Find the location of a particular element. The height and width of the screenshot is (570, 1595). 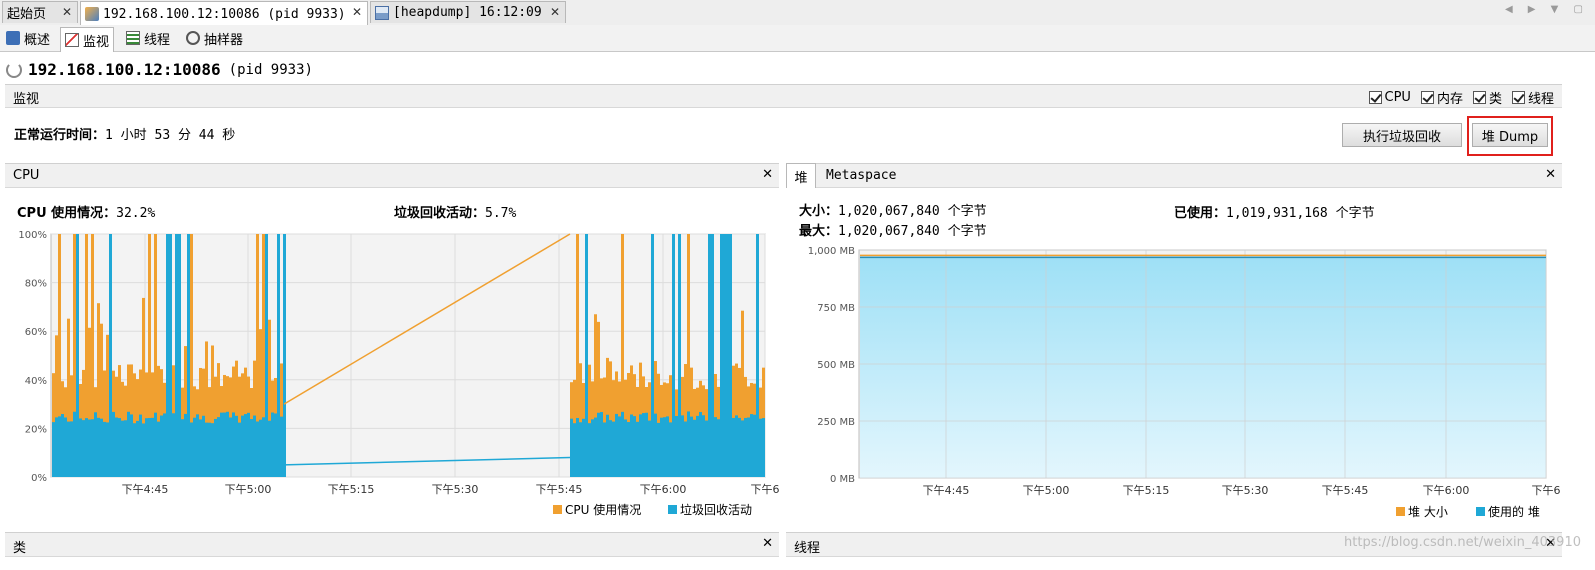

tab-label: 起始页 is located at coordinates (27, 14).